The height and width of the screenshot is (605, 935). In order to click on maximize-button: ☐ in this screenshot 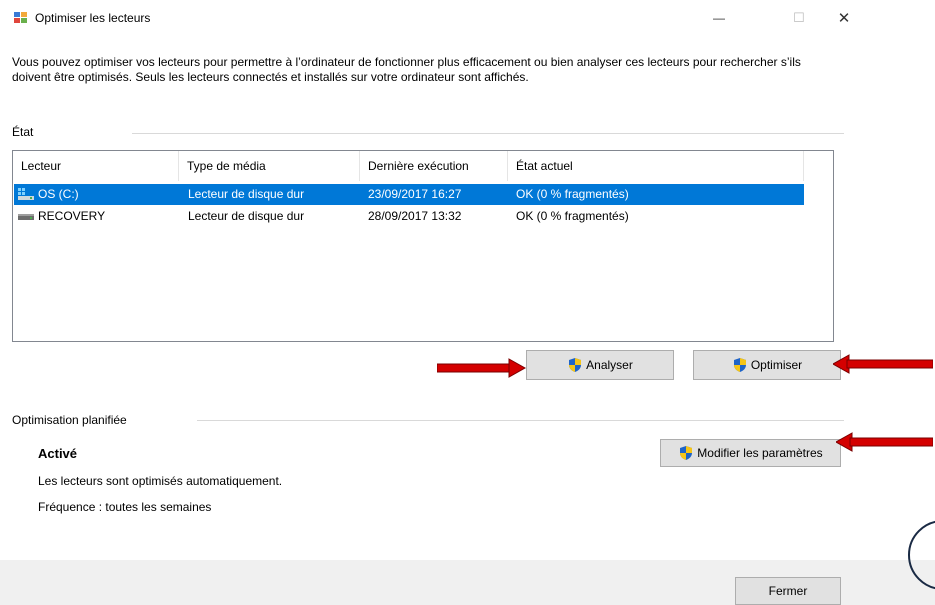, I will do `click(799, 18)`.